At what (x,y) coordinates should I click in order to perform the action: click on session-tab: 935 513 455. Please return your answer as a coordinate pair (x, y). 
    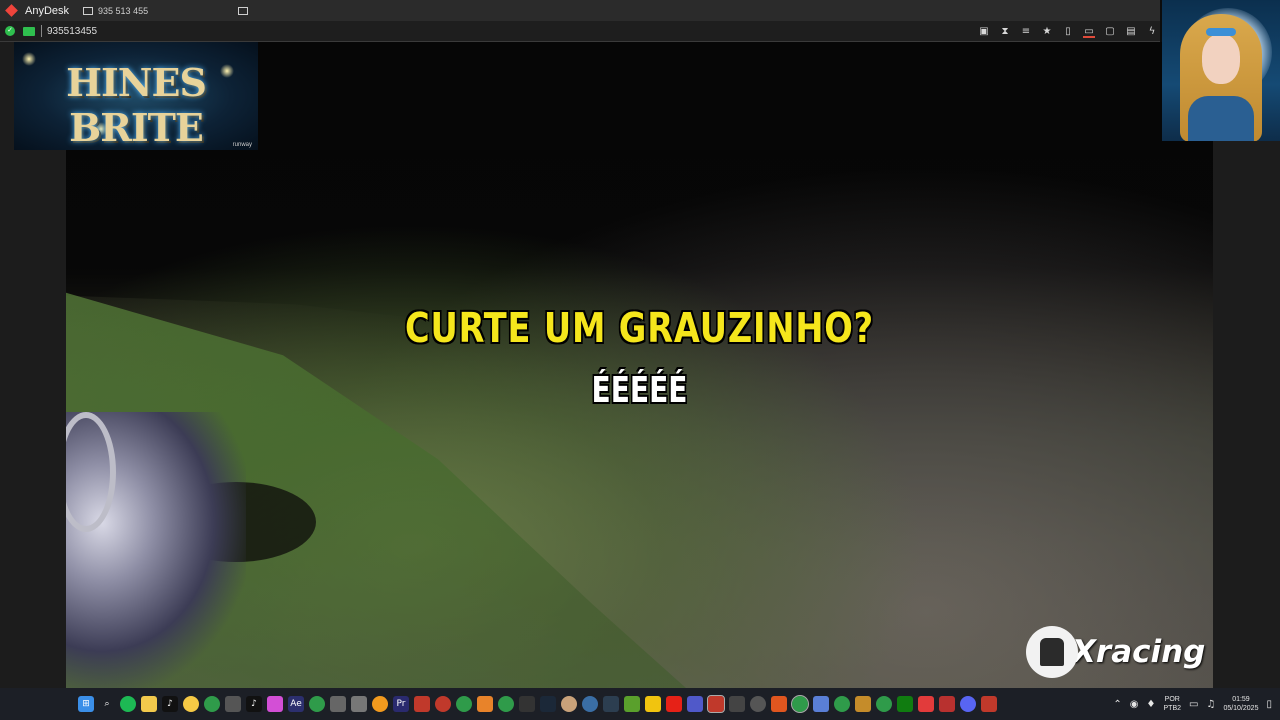
    Looking at the image, I should click on (115, 11).